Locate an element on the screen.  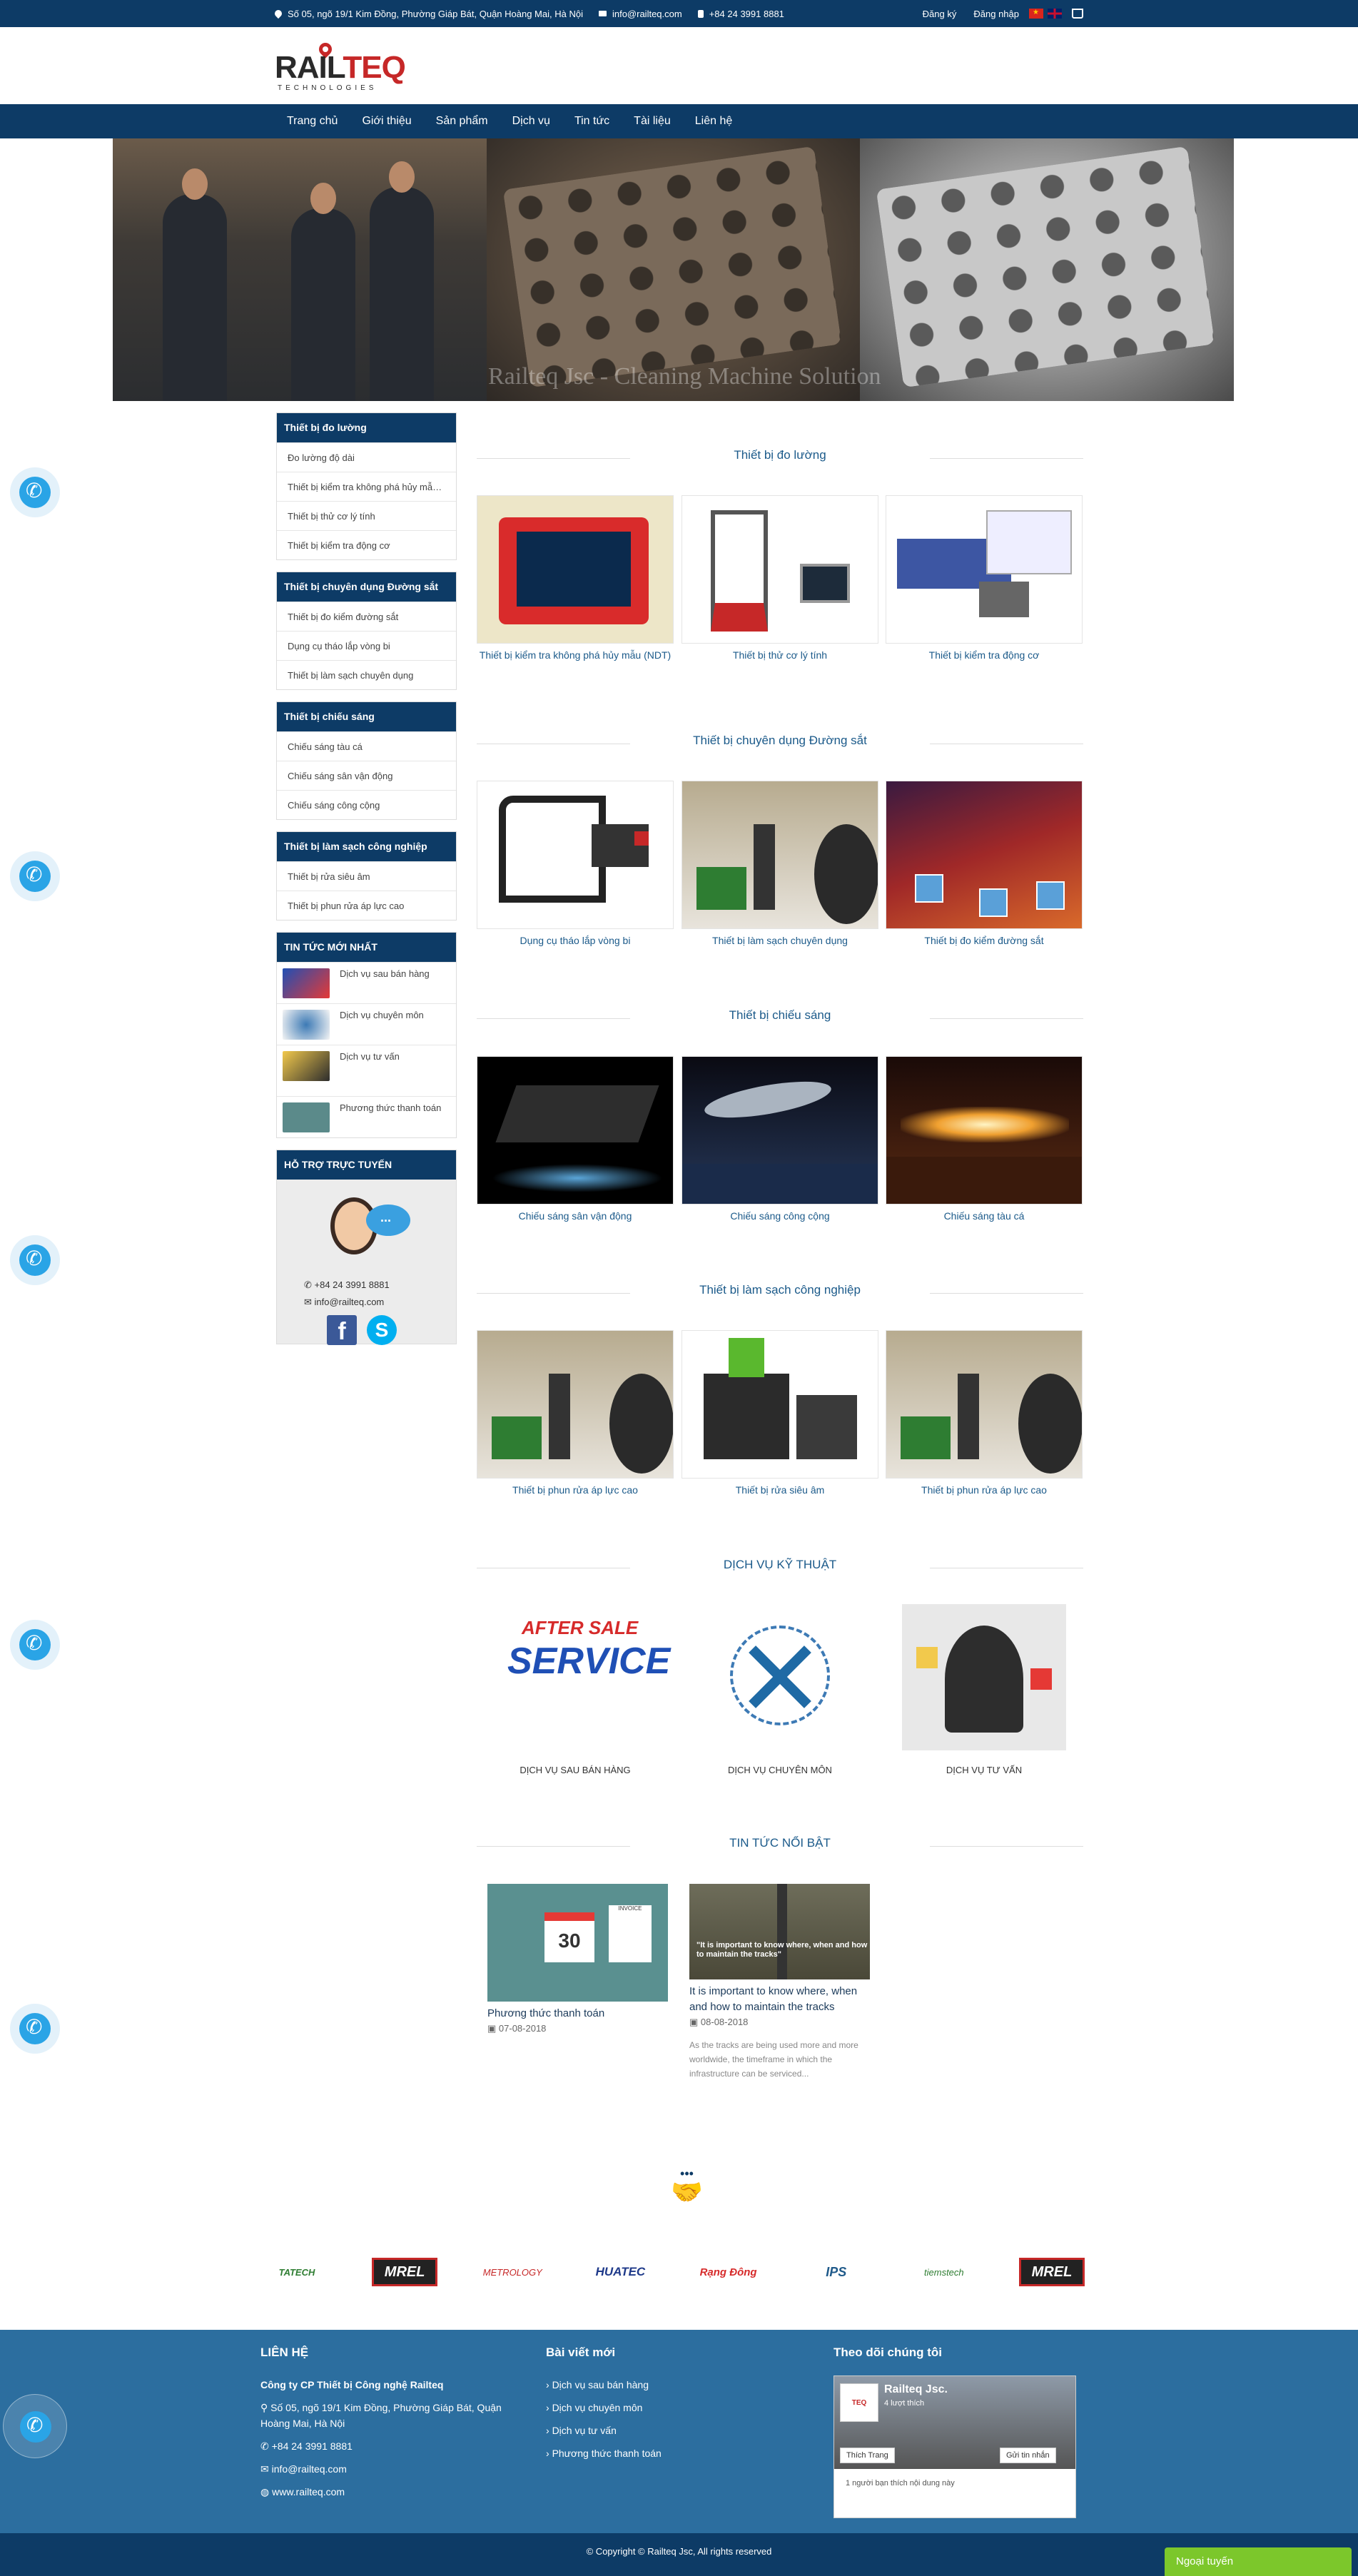
service-card: DỊCH VỤ CHUYÊN MÔN is located at coordinates (779, 1689).